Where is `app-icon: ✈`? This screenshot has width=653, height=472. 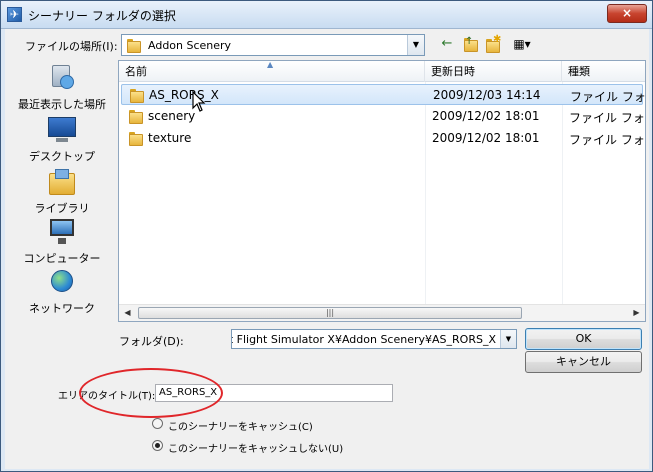 app-icon: ✈ is located at coordinates (14, 14).